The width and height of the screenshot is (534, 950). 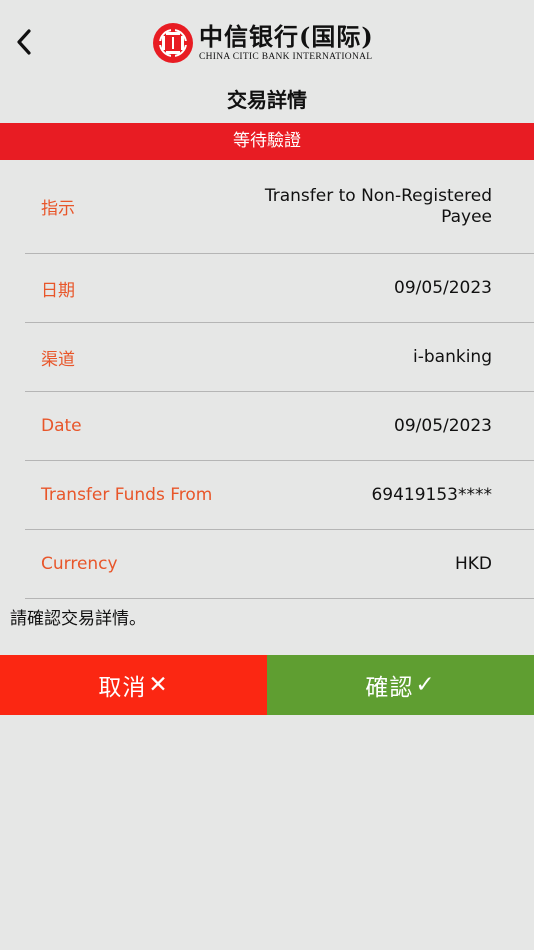 What do you see at coordinates (78, 619) in the screenshot?
I see `confirm-note: 請確認交易詳情。` at bounding box center [78, 619].